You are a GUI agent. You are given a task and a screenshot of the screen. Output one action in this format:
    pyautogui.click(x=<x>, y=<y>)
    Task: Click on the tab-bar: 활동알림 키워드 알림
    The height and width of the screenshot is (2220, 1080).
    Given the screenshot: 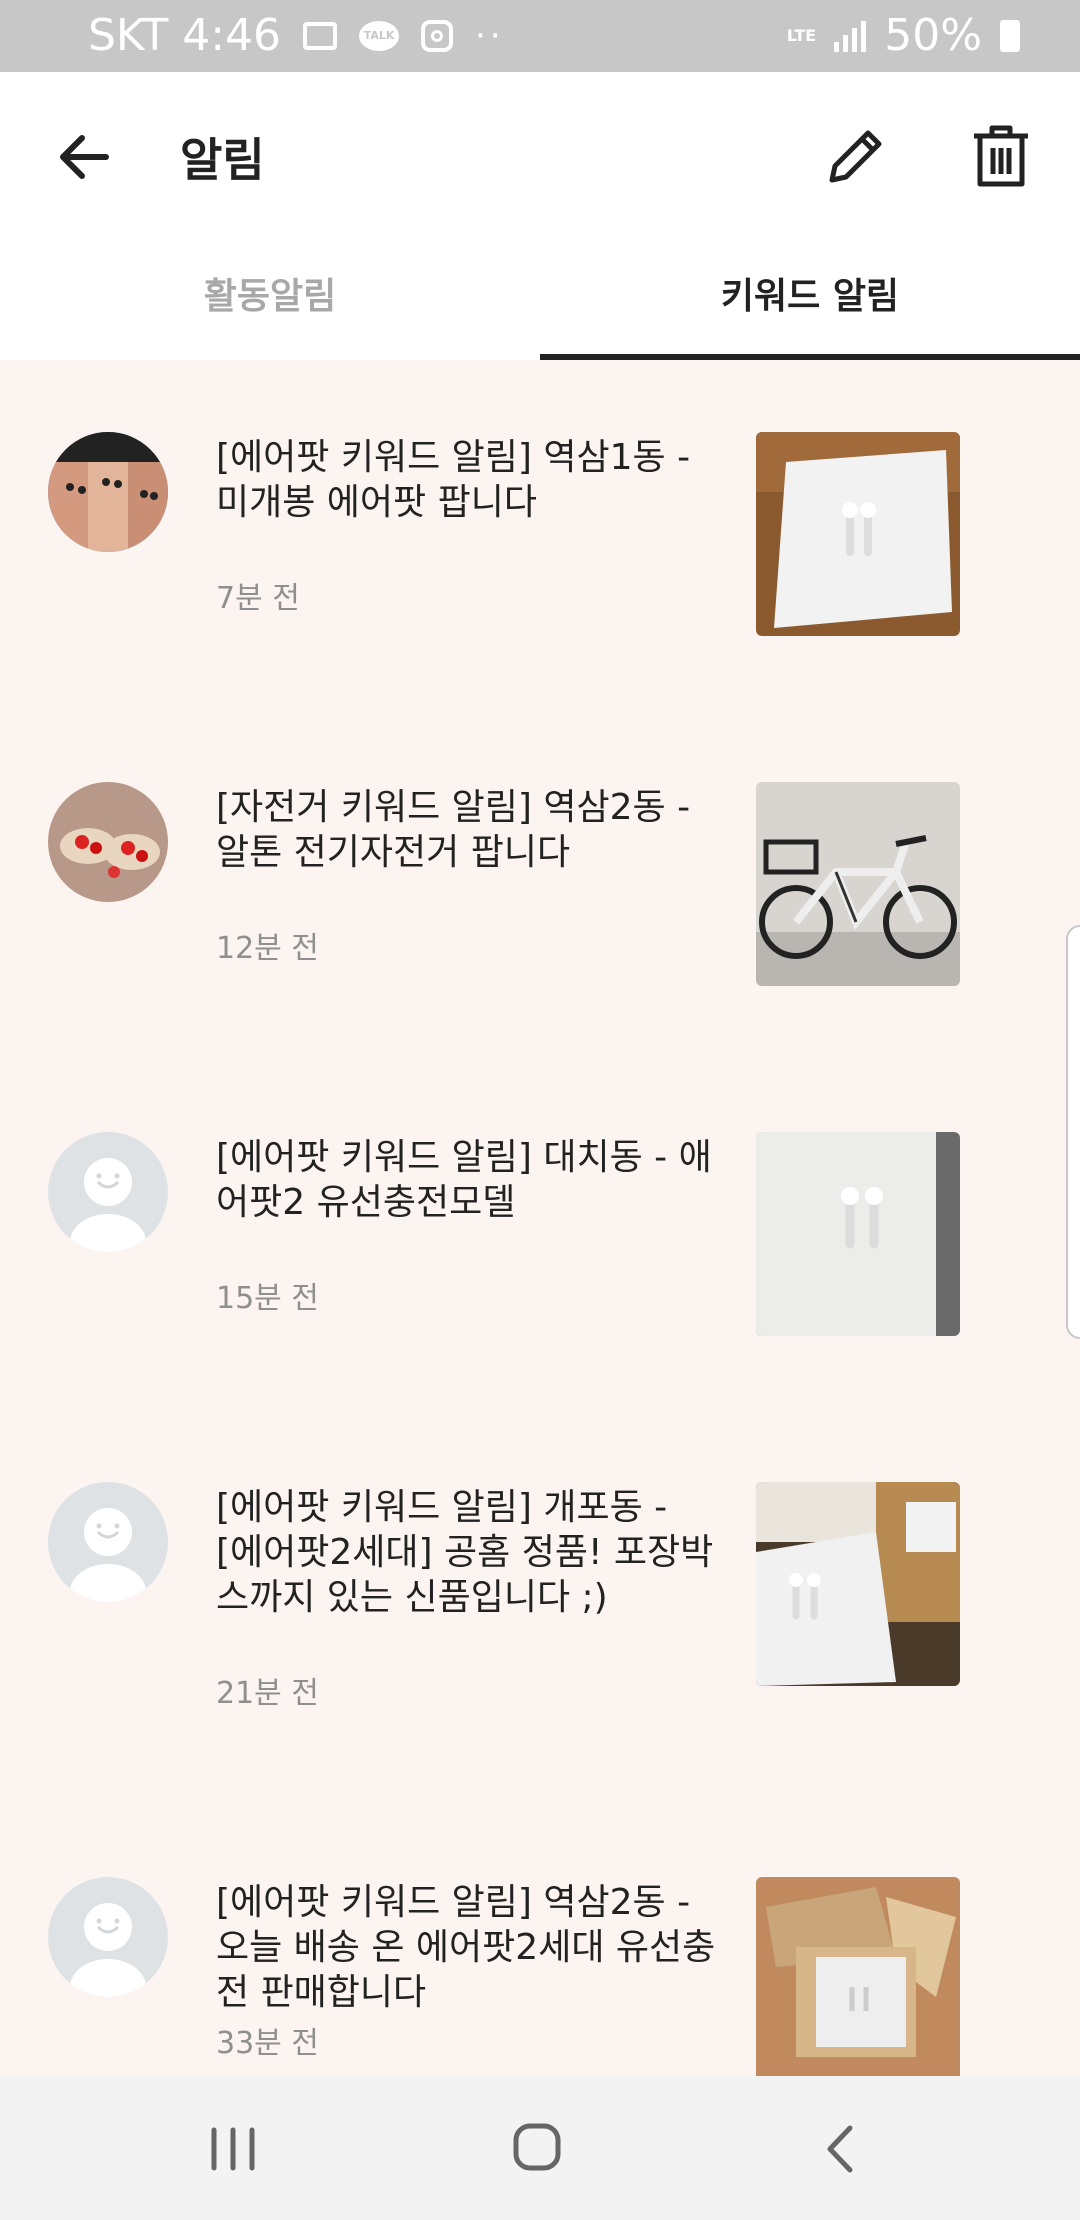 What is the action you would take?
    pyautogui.click(x=540, y=301)
    